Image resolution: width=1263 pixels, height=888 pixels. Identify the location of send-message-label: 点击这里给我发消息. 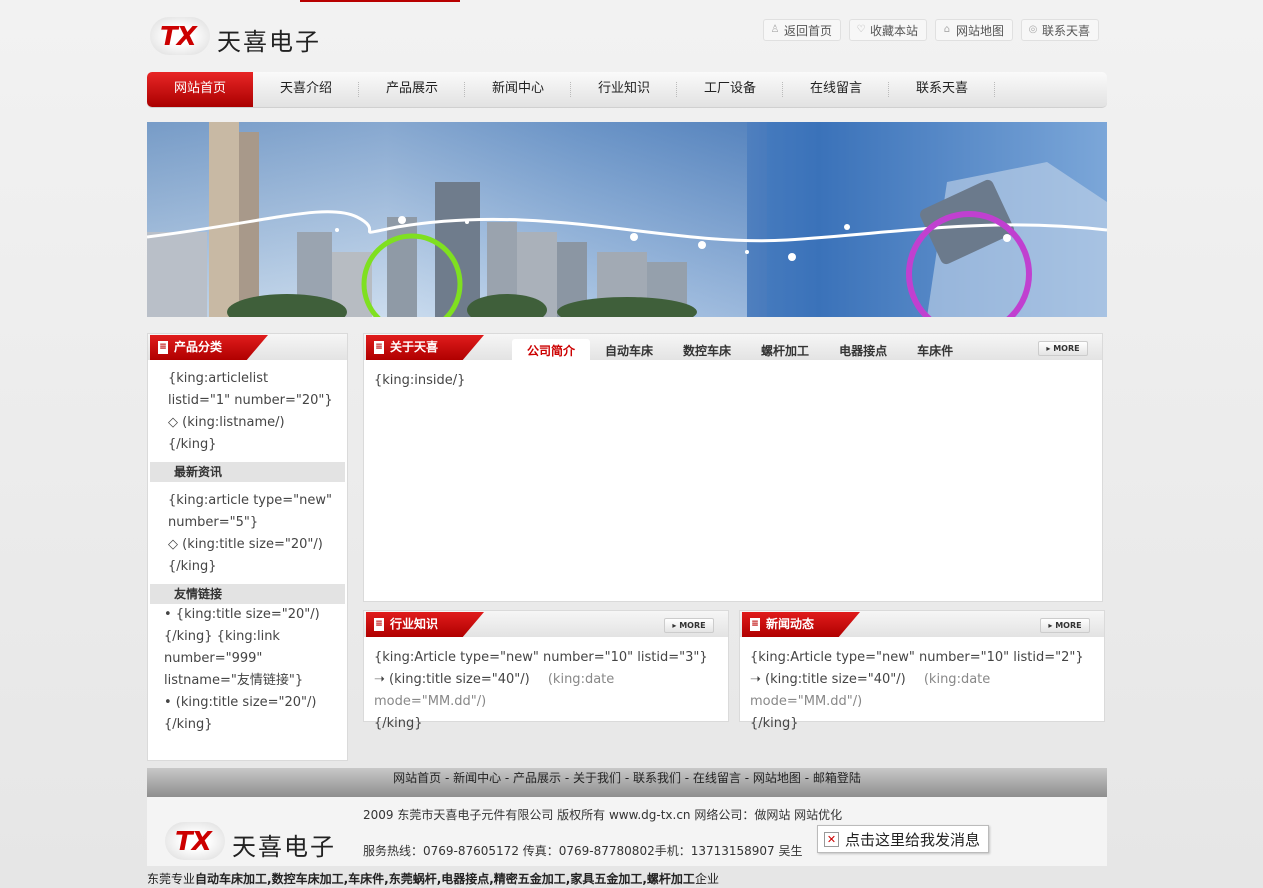
(913, 839).